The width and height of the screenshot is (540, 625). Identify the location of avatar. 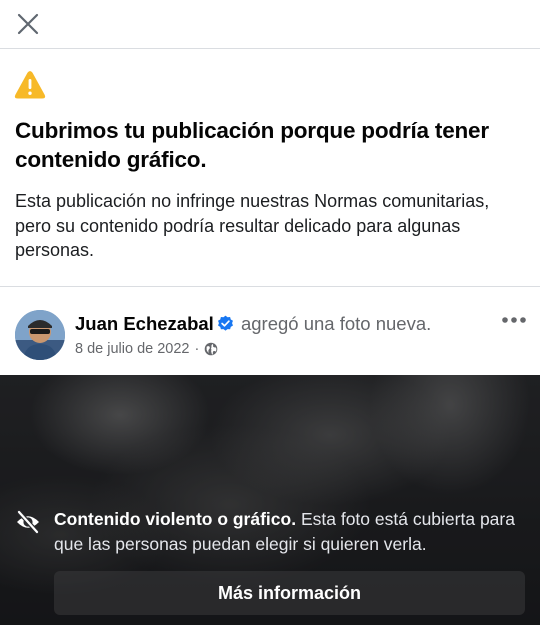
(40, 335).